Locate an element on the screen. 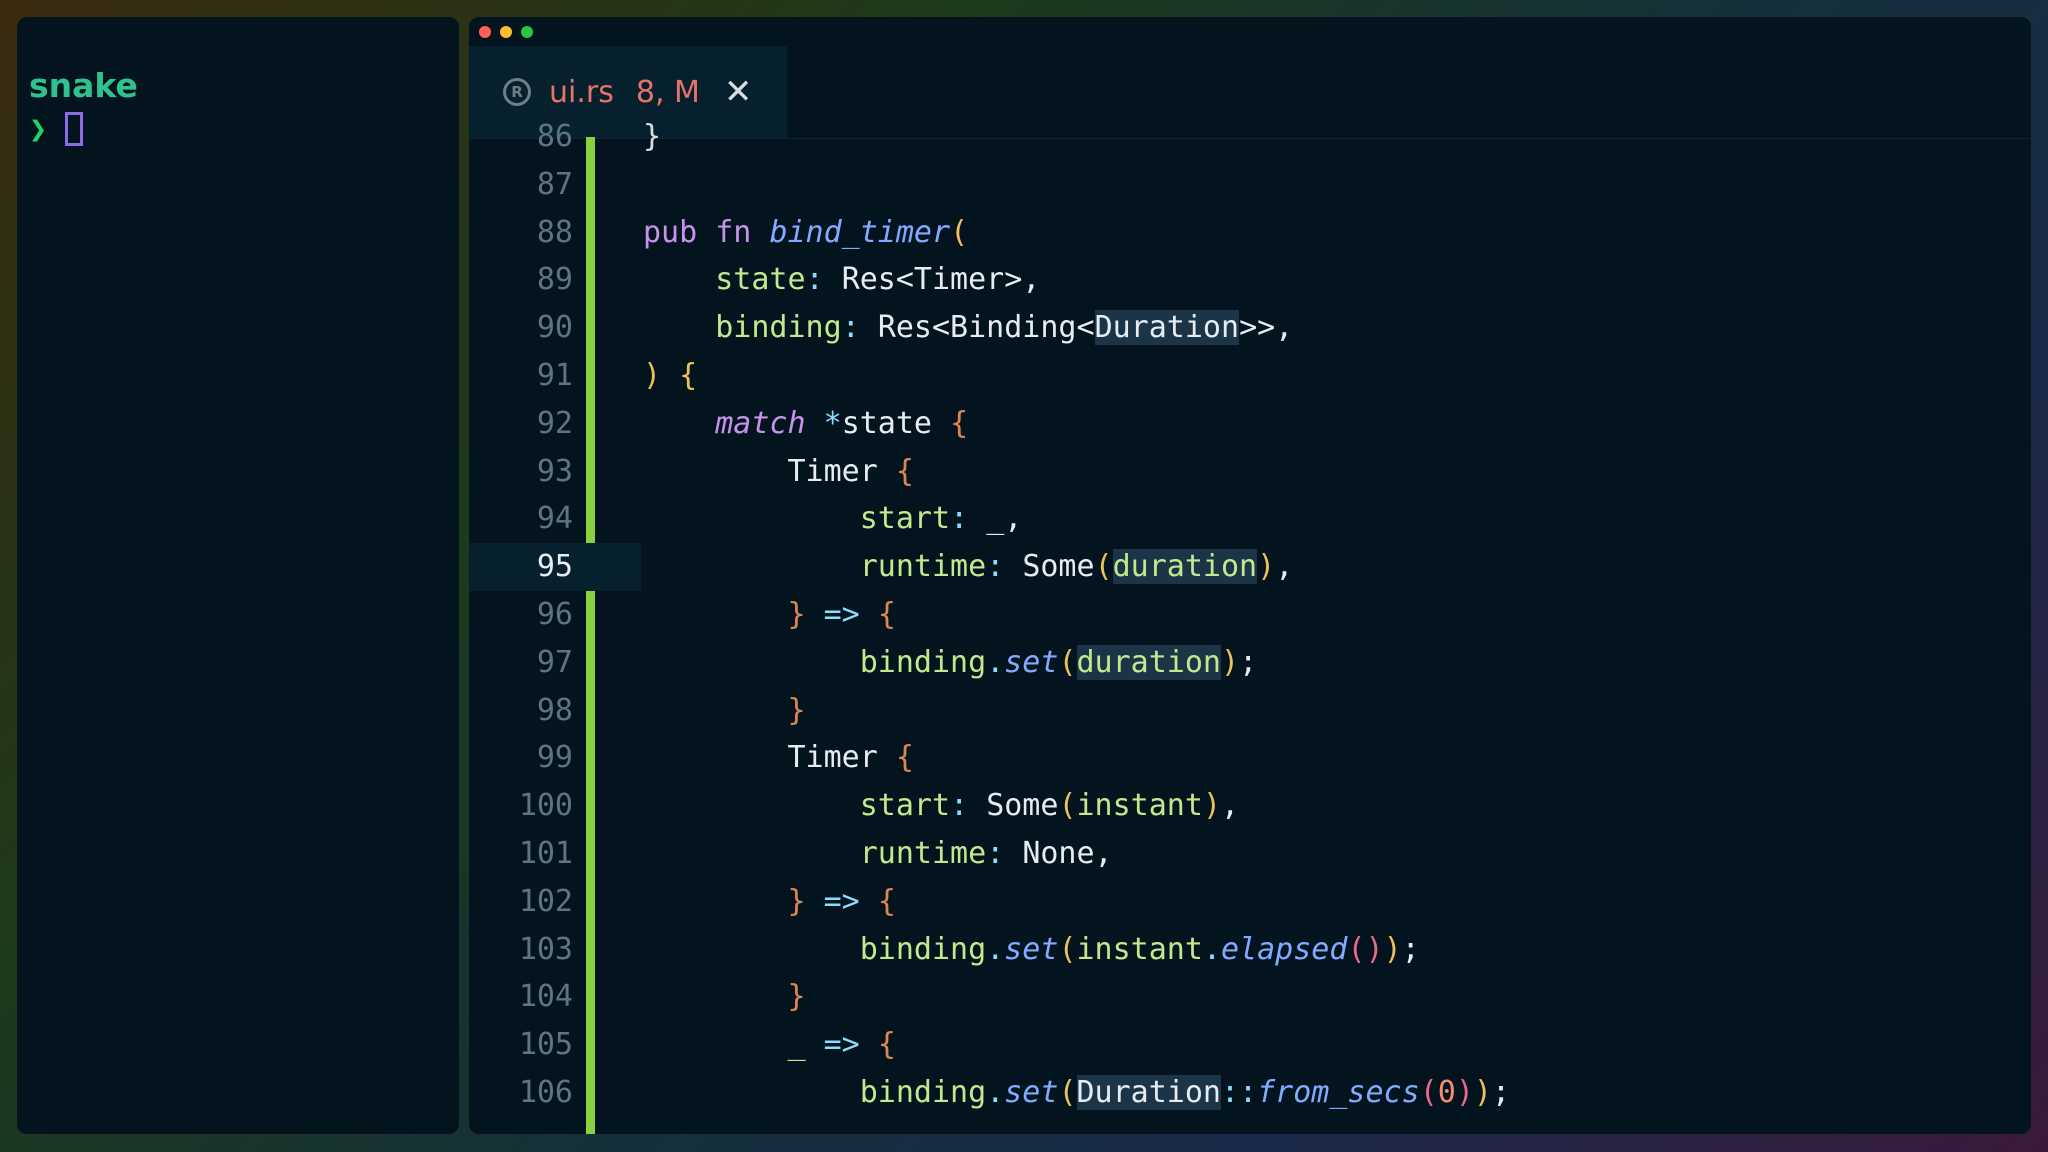 This screenshot has height=1152, width=2048. code-token: instant is located at coordinates (1139, 949).